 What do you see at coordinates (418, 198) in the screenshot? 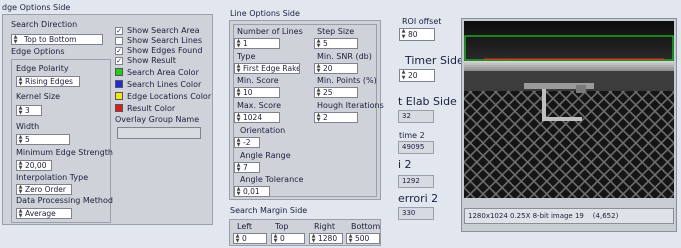
I see `errori2-label: errori 2` at bounding box center [418, 198].